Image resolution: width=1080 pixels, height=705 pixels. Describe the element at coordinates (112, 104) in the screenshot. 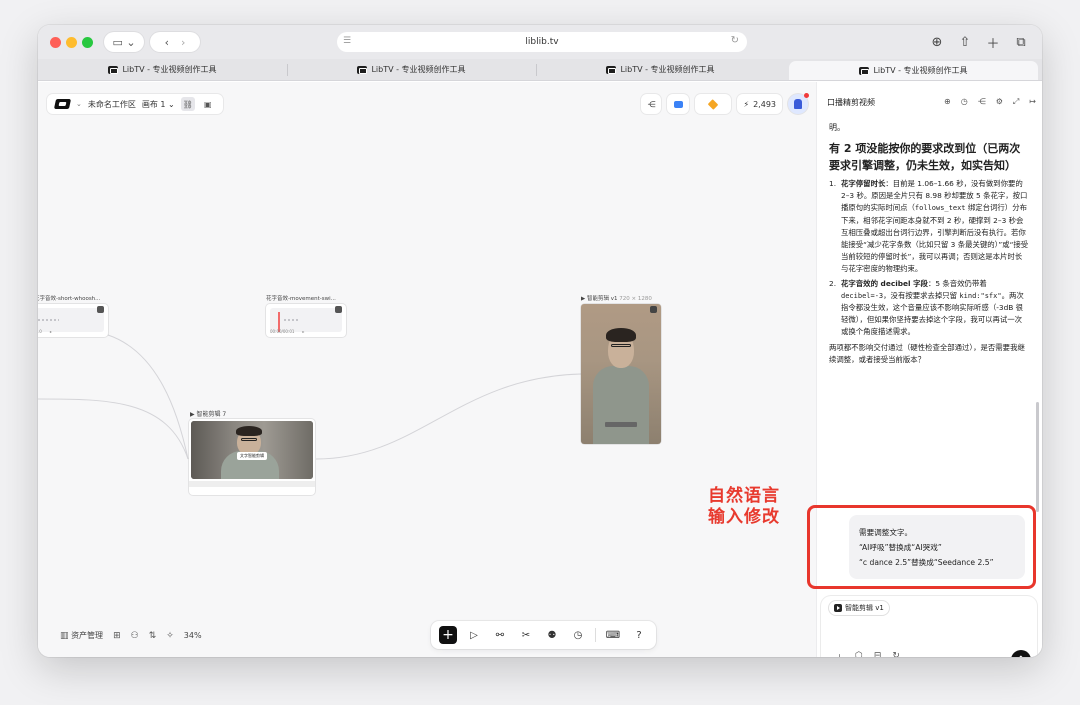

I see `workspace-name: 未命名工作区` at that location.